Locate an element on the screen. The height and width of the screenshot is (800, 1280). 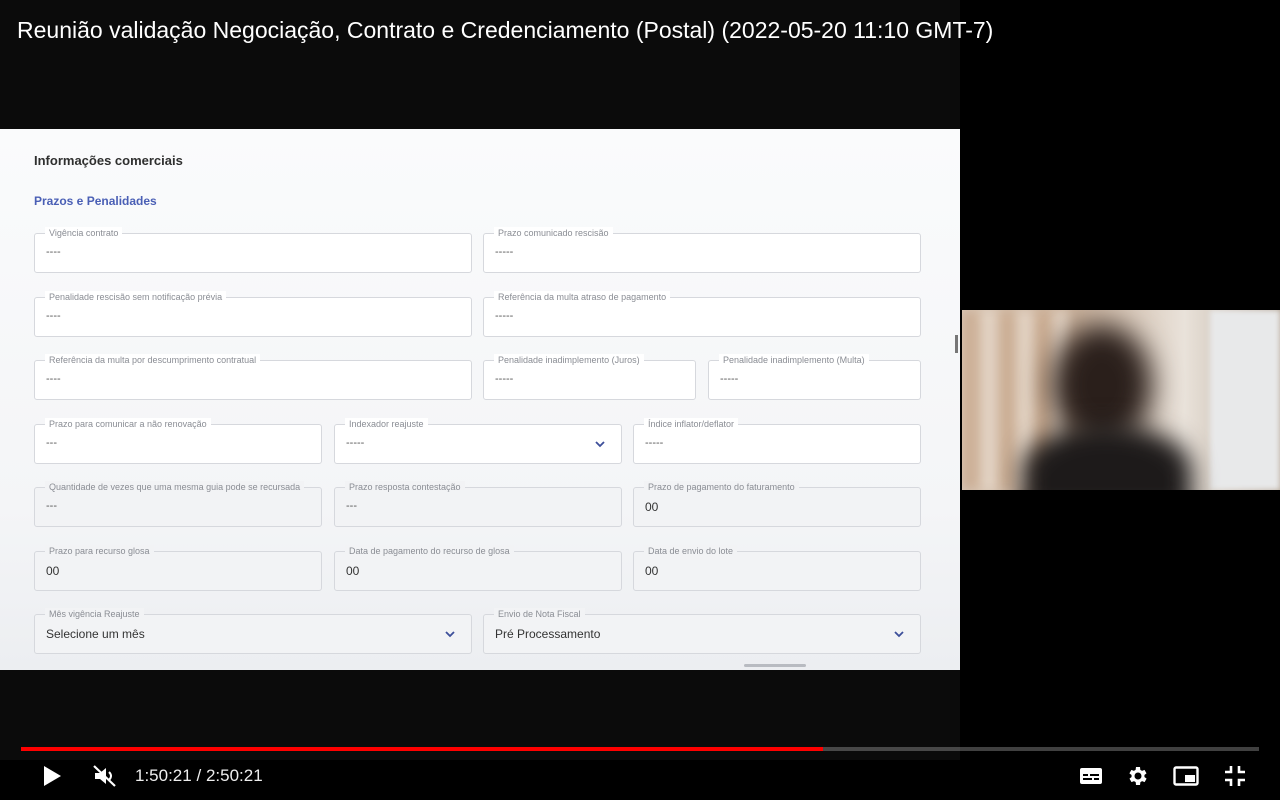
field-indice-inflator: Índice inflator/deflator ----- is located at coordinates (777, 441).